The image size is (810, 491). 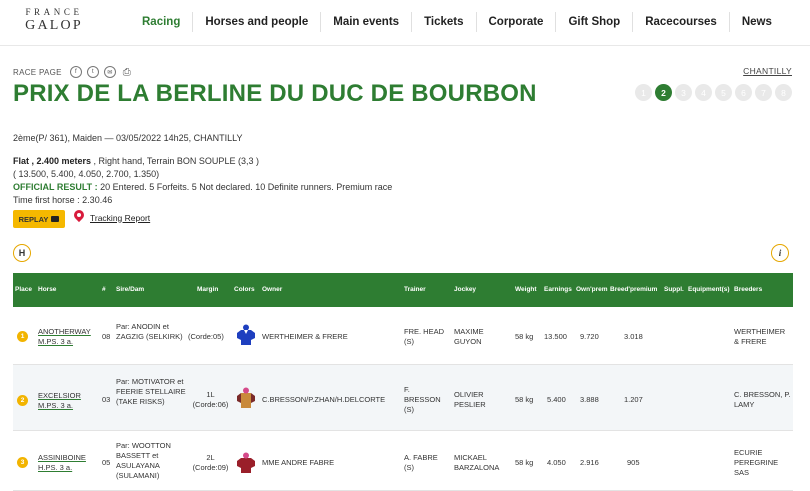 I want to click on replay-label: REPLAY, so click(x=33, y=219).